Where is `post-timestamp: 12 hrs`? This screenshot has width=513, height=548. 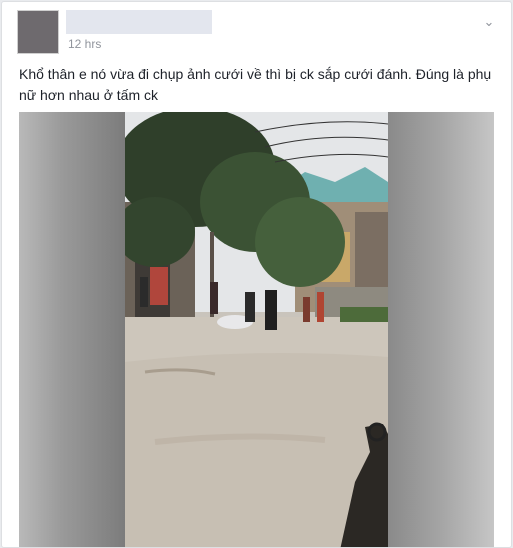
post-timestamp: 12 hrs is located at coordinates (84, 44).